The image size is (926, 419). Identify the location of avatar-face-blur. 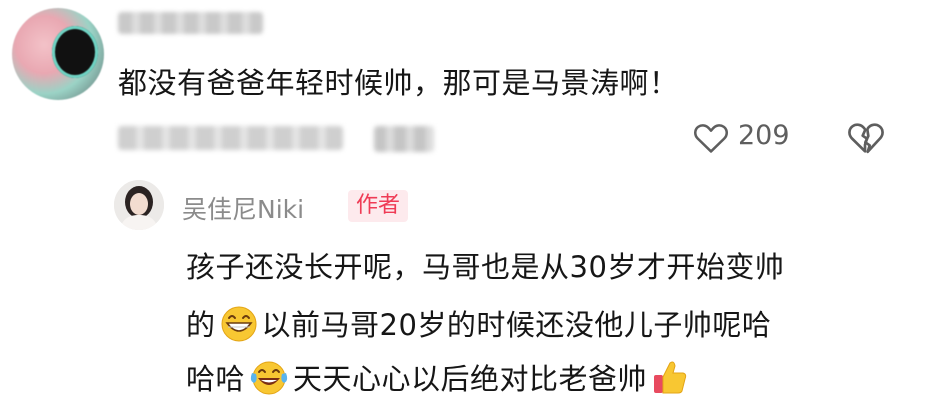
(75, 52).